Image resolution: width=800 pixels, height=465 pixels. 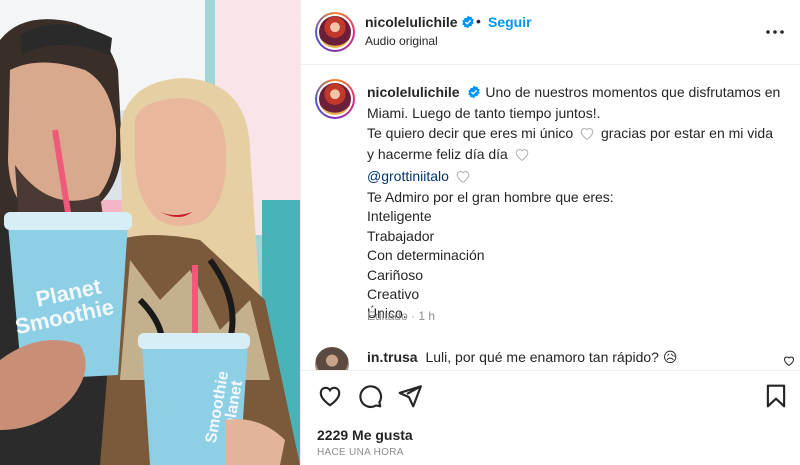 What do you see at coordinates (510, 22) in the screenshot?
I see `follow-button: Seguir` at bounding box center [510, 22].